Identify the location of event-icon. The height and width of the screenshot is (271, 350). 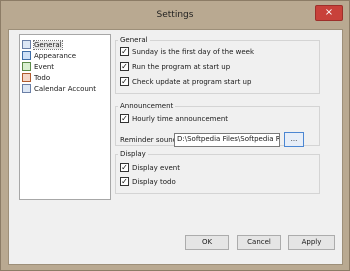
(26, 66).